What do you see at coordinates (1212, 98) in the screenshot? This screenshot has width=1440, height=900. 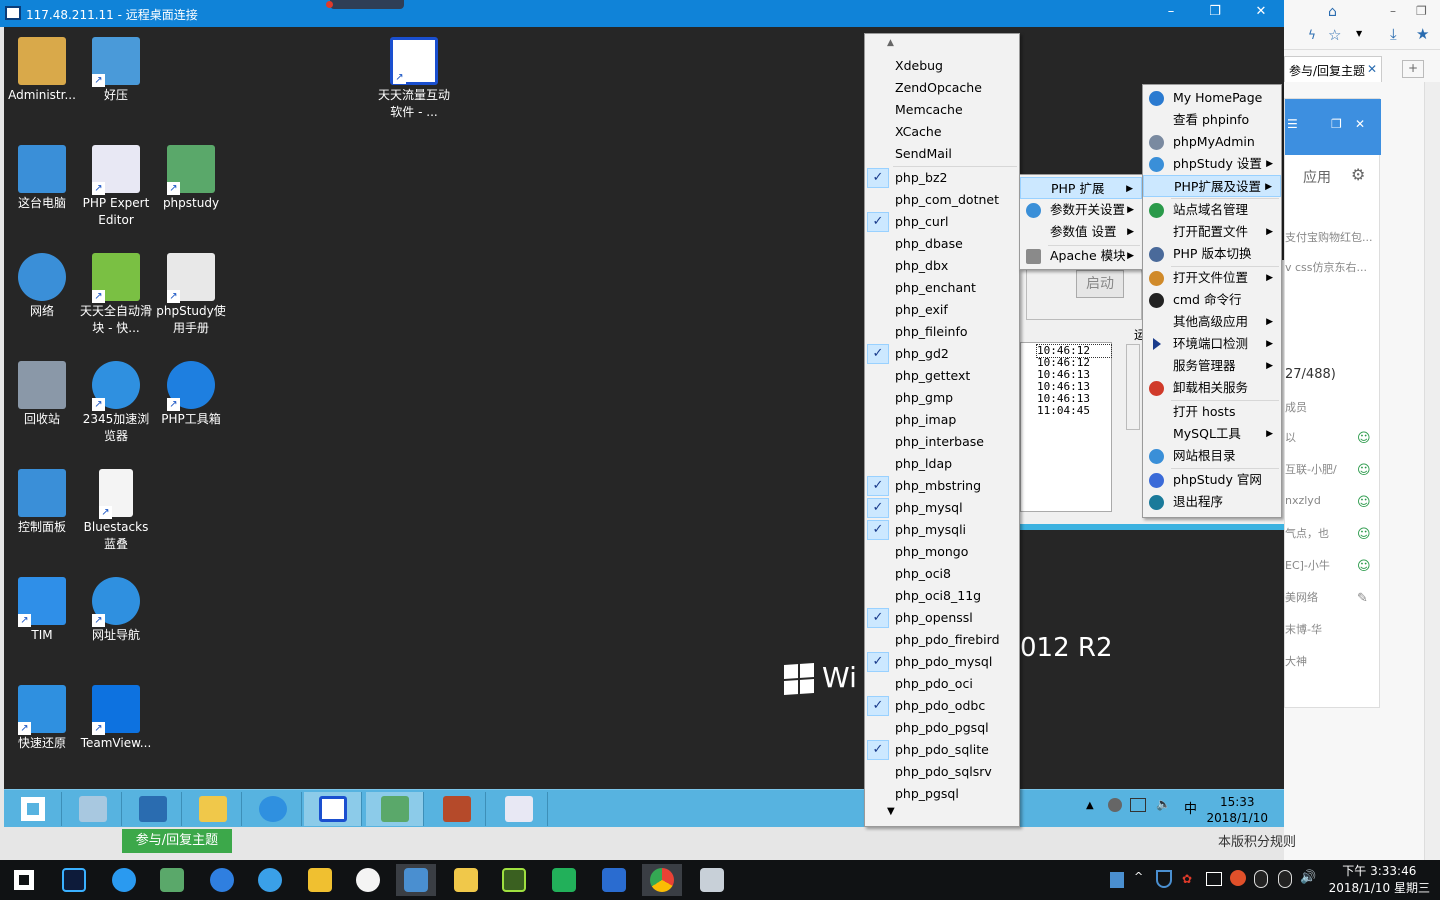 I see `menu-item-main: My HomePage` at bounding box center [1212, 98].